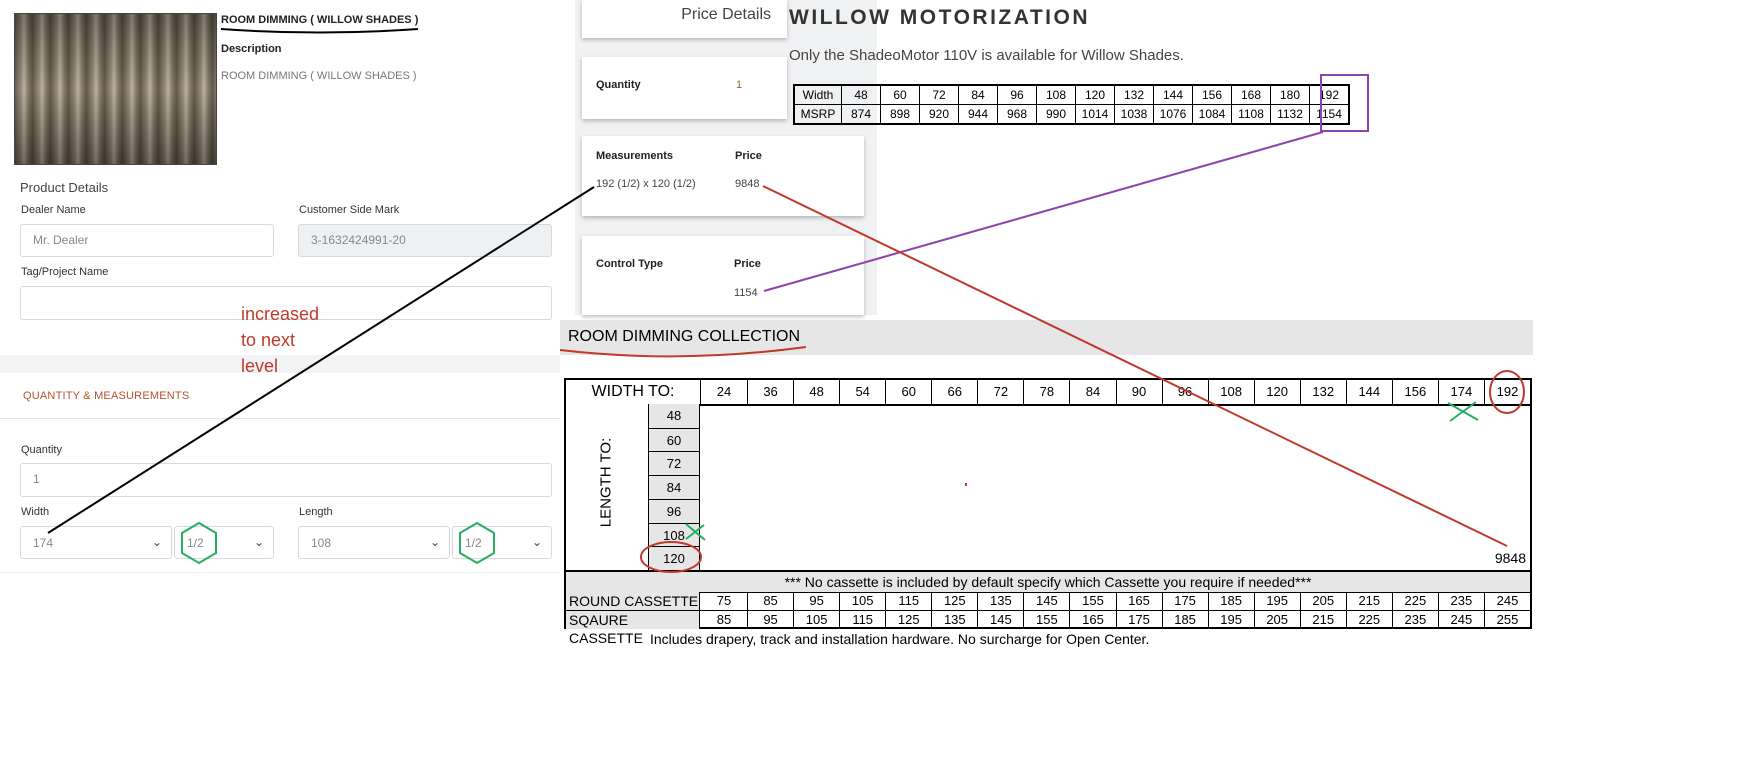 This screenshot has height=760, width=1752. Describe the element at coordinates (966, 484) in the screenshot. I see `red-dot-mark` at that location.